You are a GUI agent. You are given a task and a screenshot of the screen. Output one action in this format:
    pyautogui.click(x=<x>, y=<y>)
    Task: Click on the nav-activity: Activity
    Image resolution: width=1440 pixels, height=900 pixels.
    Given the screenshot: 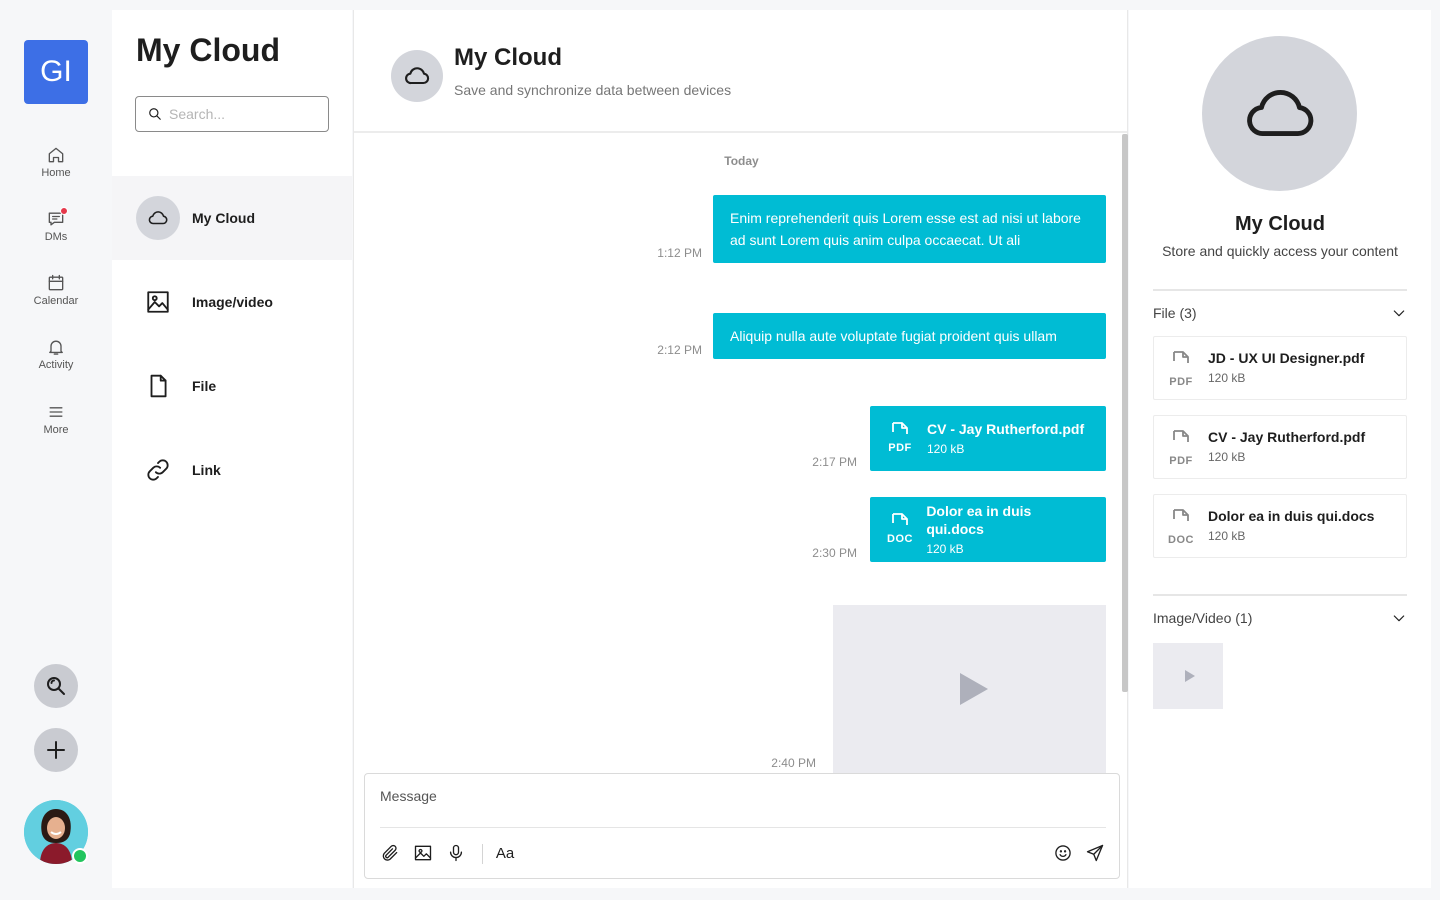 What is the action you would take?
    pyautogui.click(x=56, y=354)
    